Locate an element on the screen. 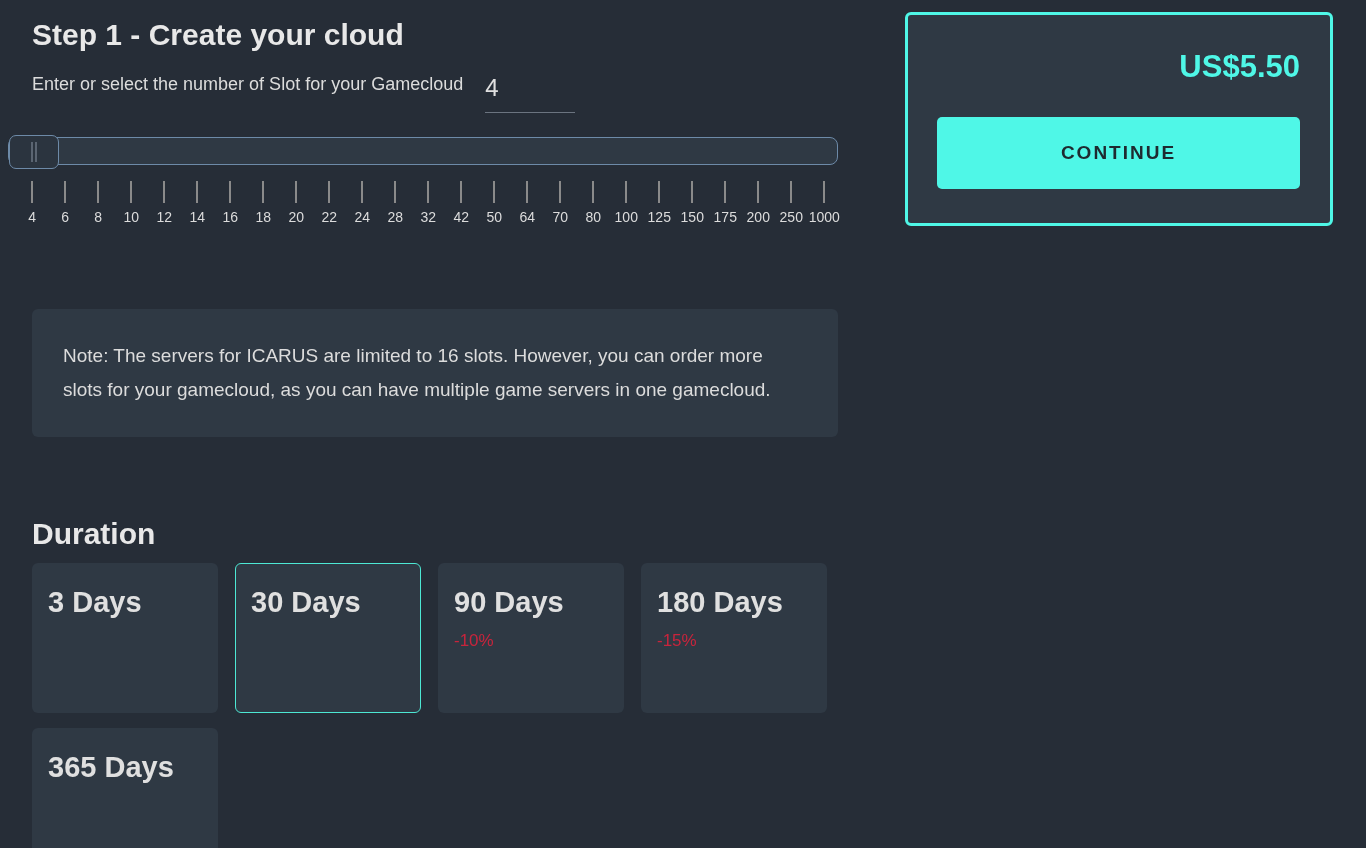 This screenshot has height=848, width=1366. duration-label: 180 Days is located at coordinates (720, 602).